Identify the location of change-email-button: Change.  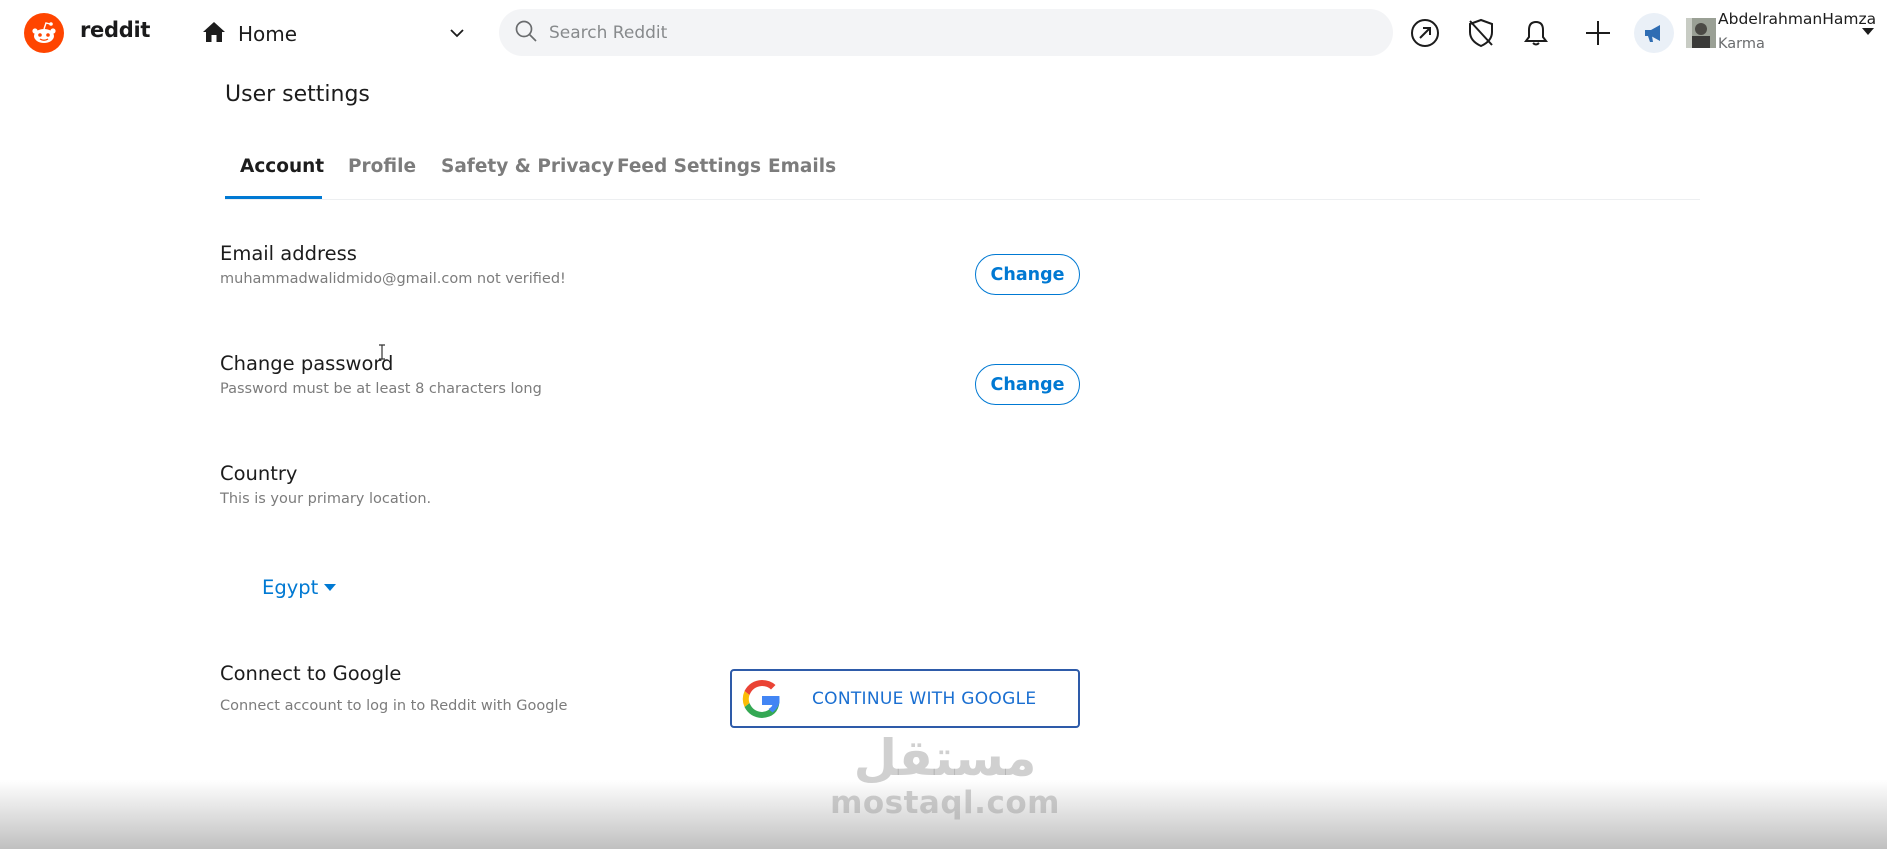
(1027, 274).